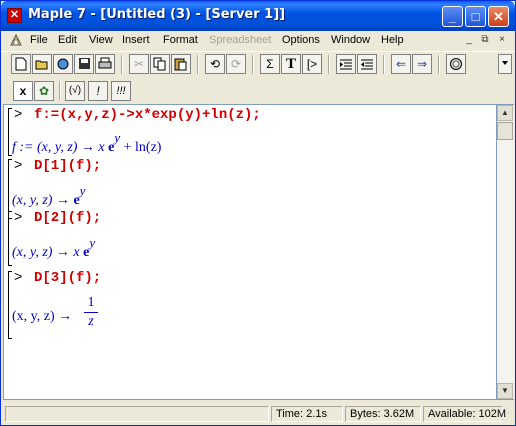 The height and width of the screenshot is (426, 516). I want to click on math-input-button: Σ, so click(270, 64).